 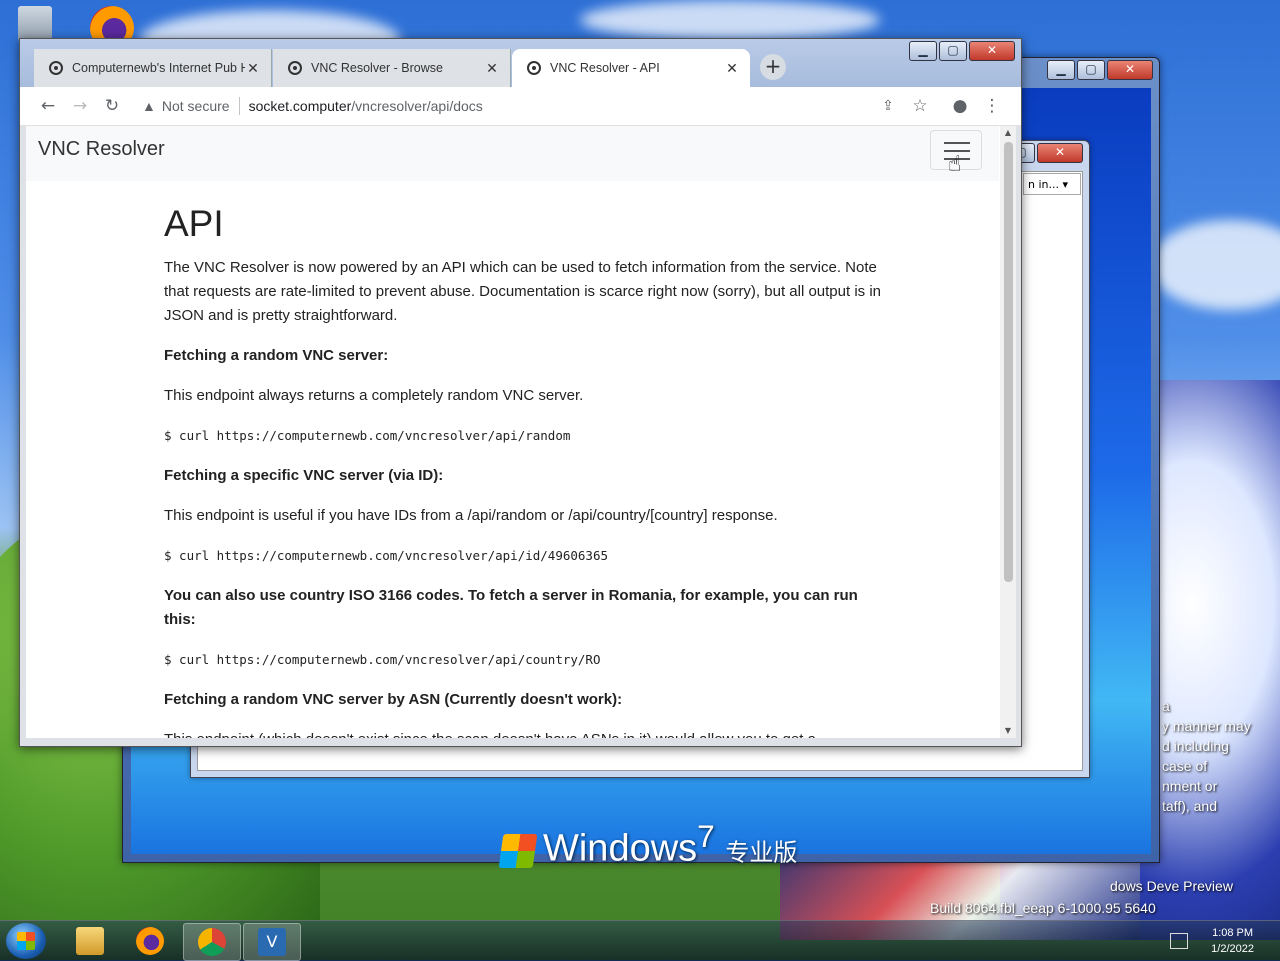 What do you see at coordinates (888, 106) in the screenshot?
I see `share-icon: ⇪` at bounding box center [888, 106].